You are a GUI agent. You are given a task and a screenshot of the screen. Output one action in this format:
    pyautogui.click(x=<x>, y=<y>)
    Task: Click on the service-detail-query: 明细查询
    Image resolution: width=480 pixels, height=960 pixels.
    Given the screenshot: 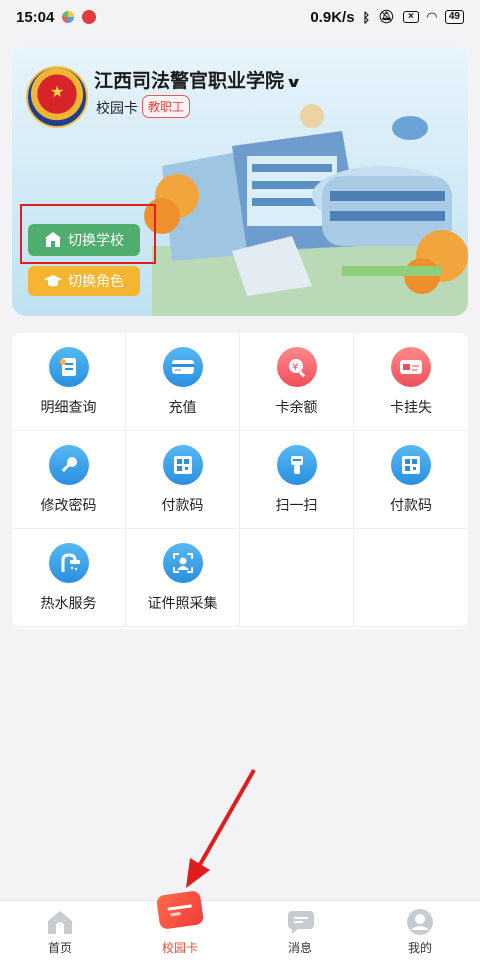 What is the action you would take?
    pyautogui.click(x=69, y=382)
    